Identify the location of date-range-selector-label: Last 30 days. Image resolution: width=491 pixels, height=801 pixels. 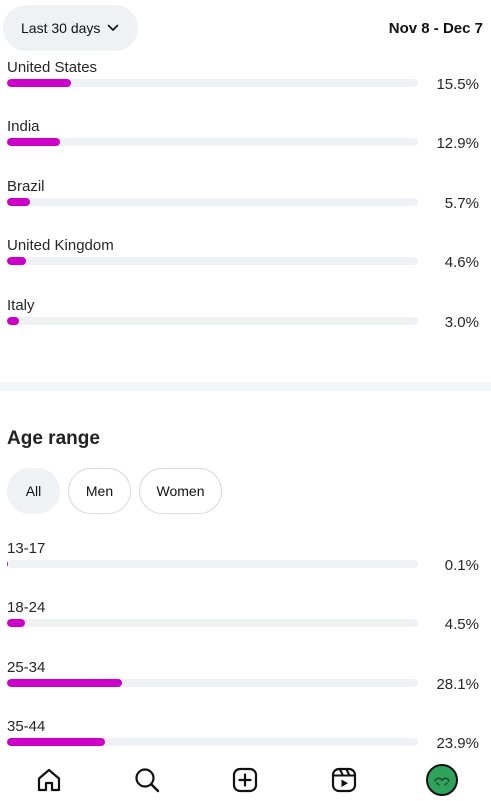
(61, 28).